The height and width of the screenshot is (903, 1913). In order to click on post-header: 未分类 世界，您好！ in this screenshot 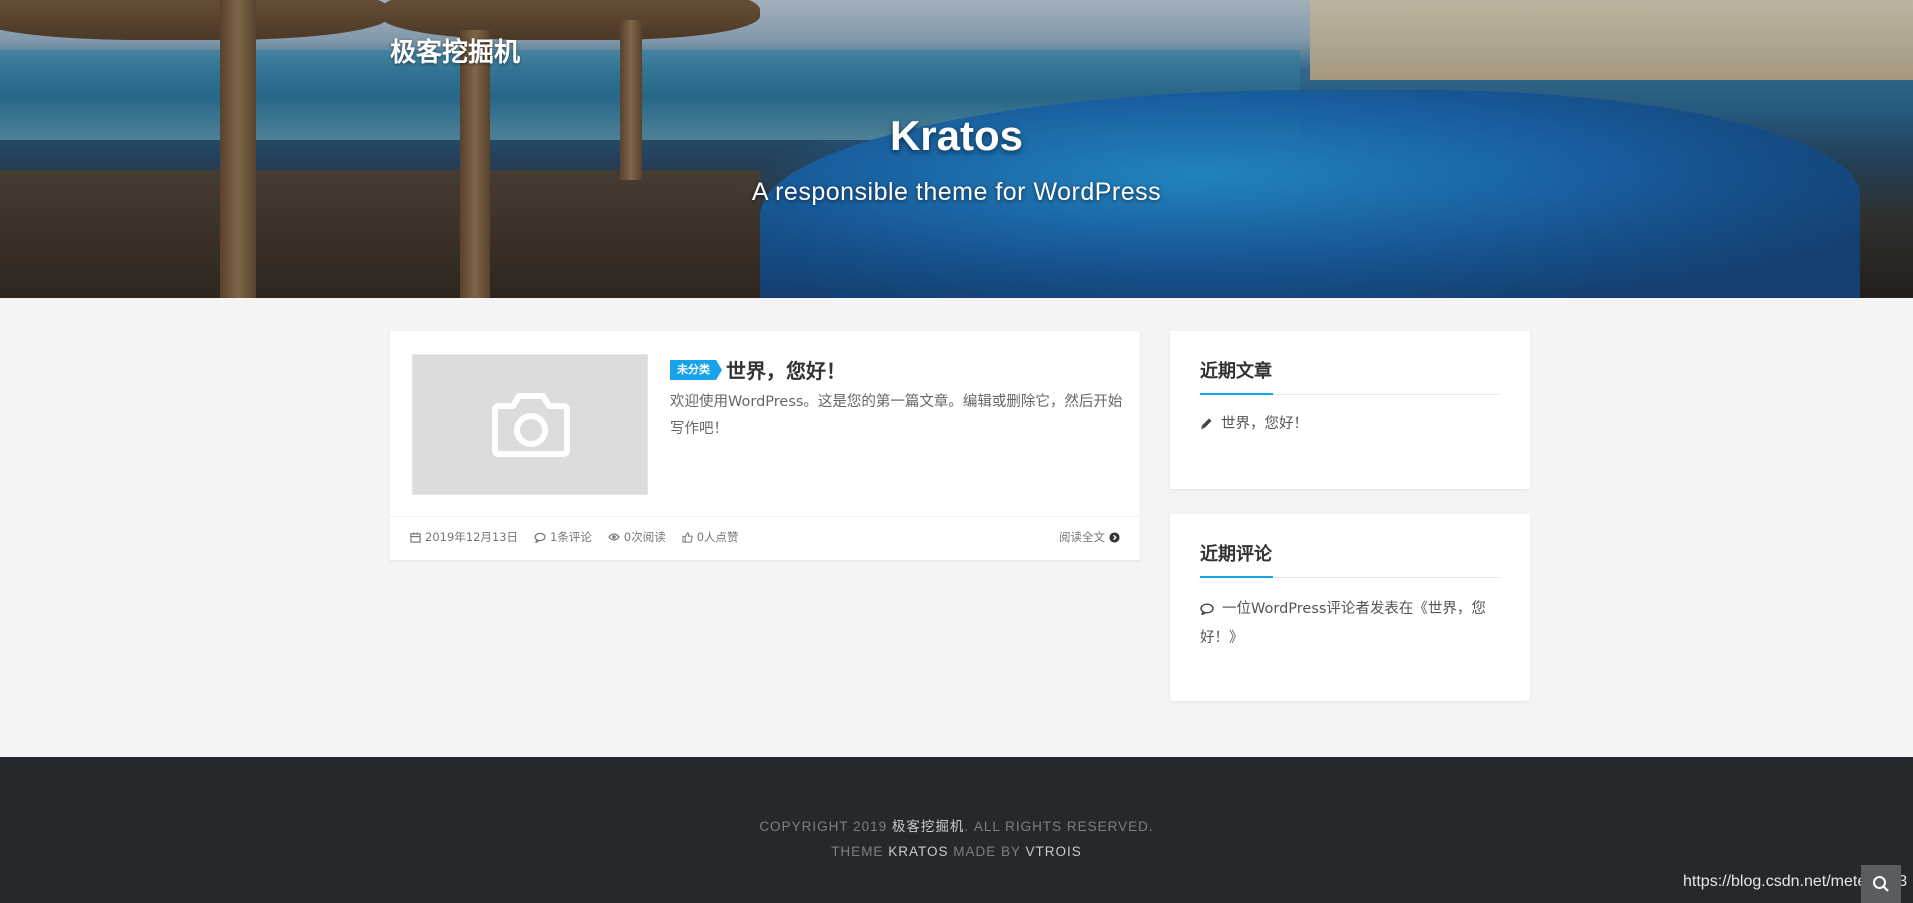, I will do `click(758, 369)`.